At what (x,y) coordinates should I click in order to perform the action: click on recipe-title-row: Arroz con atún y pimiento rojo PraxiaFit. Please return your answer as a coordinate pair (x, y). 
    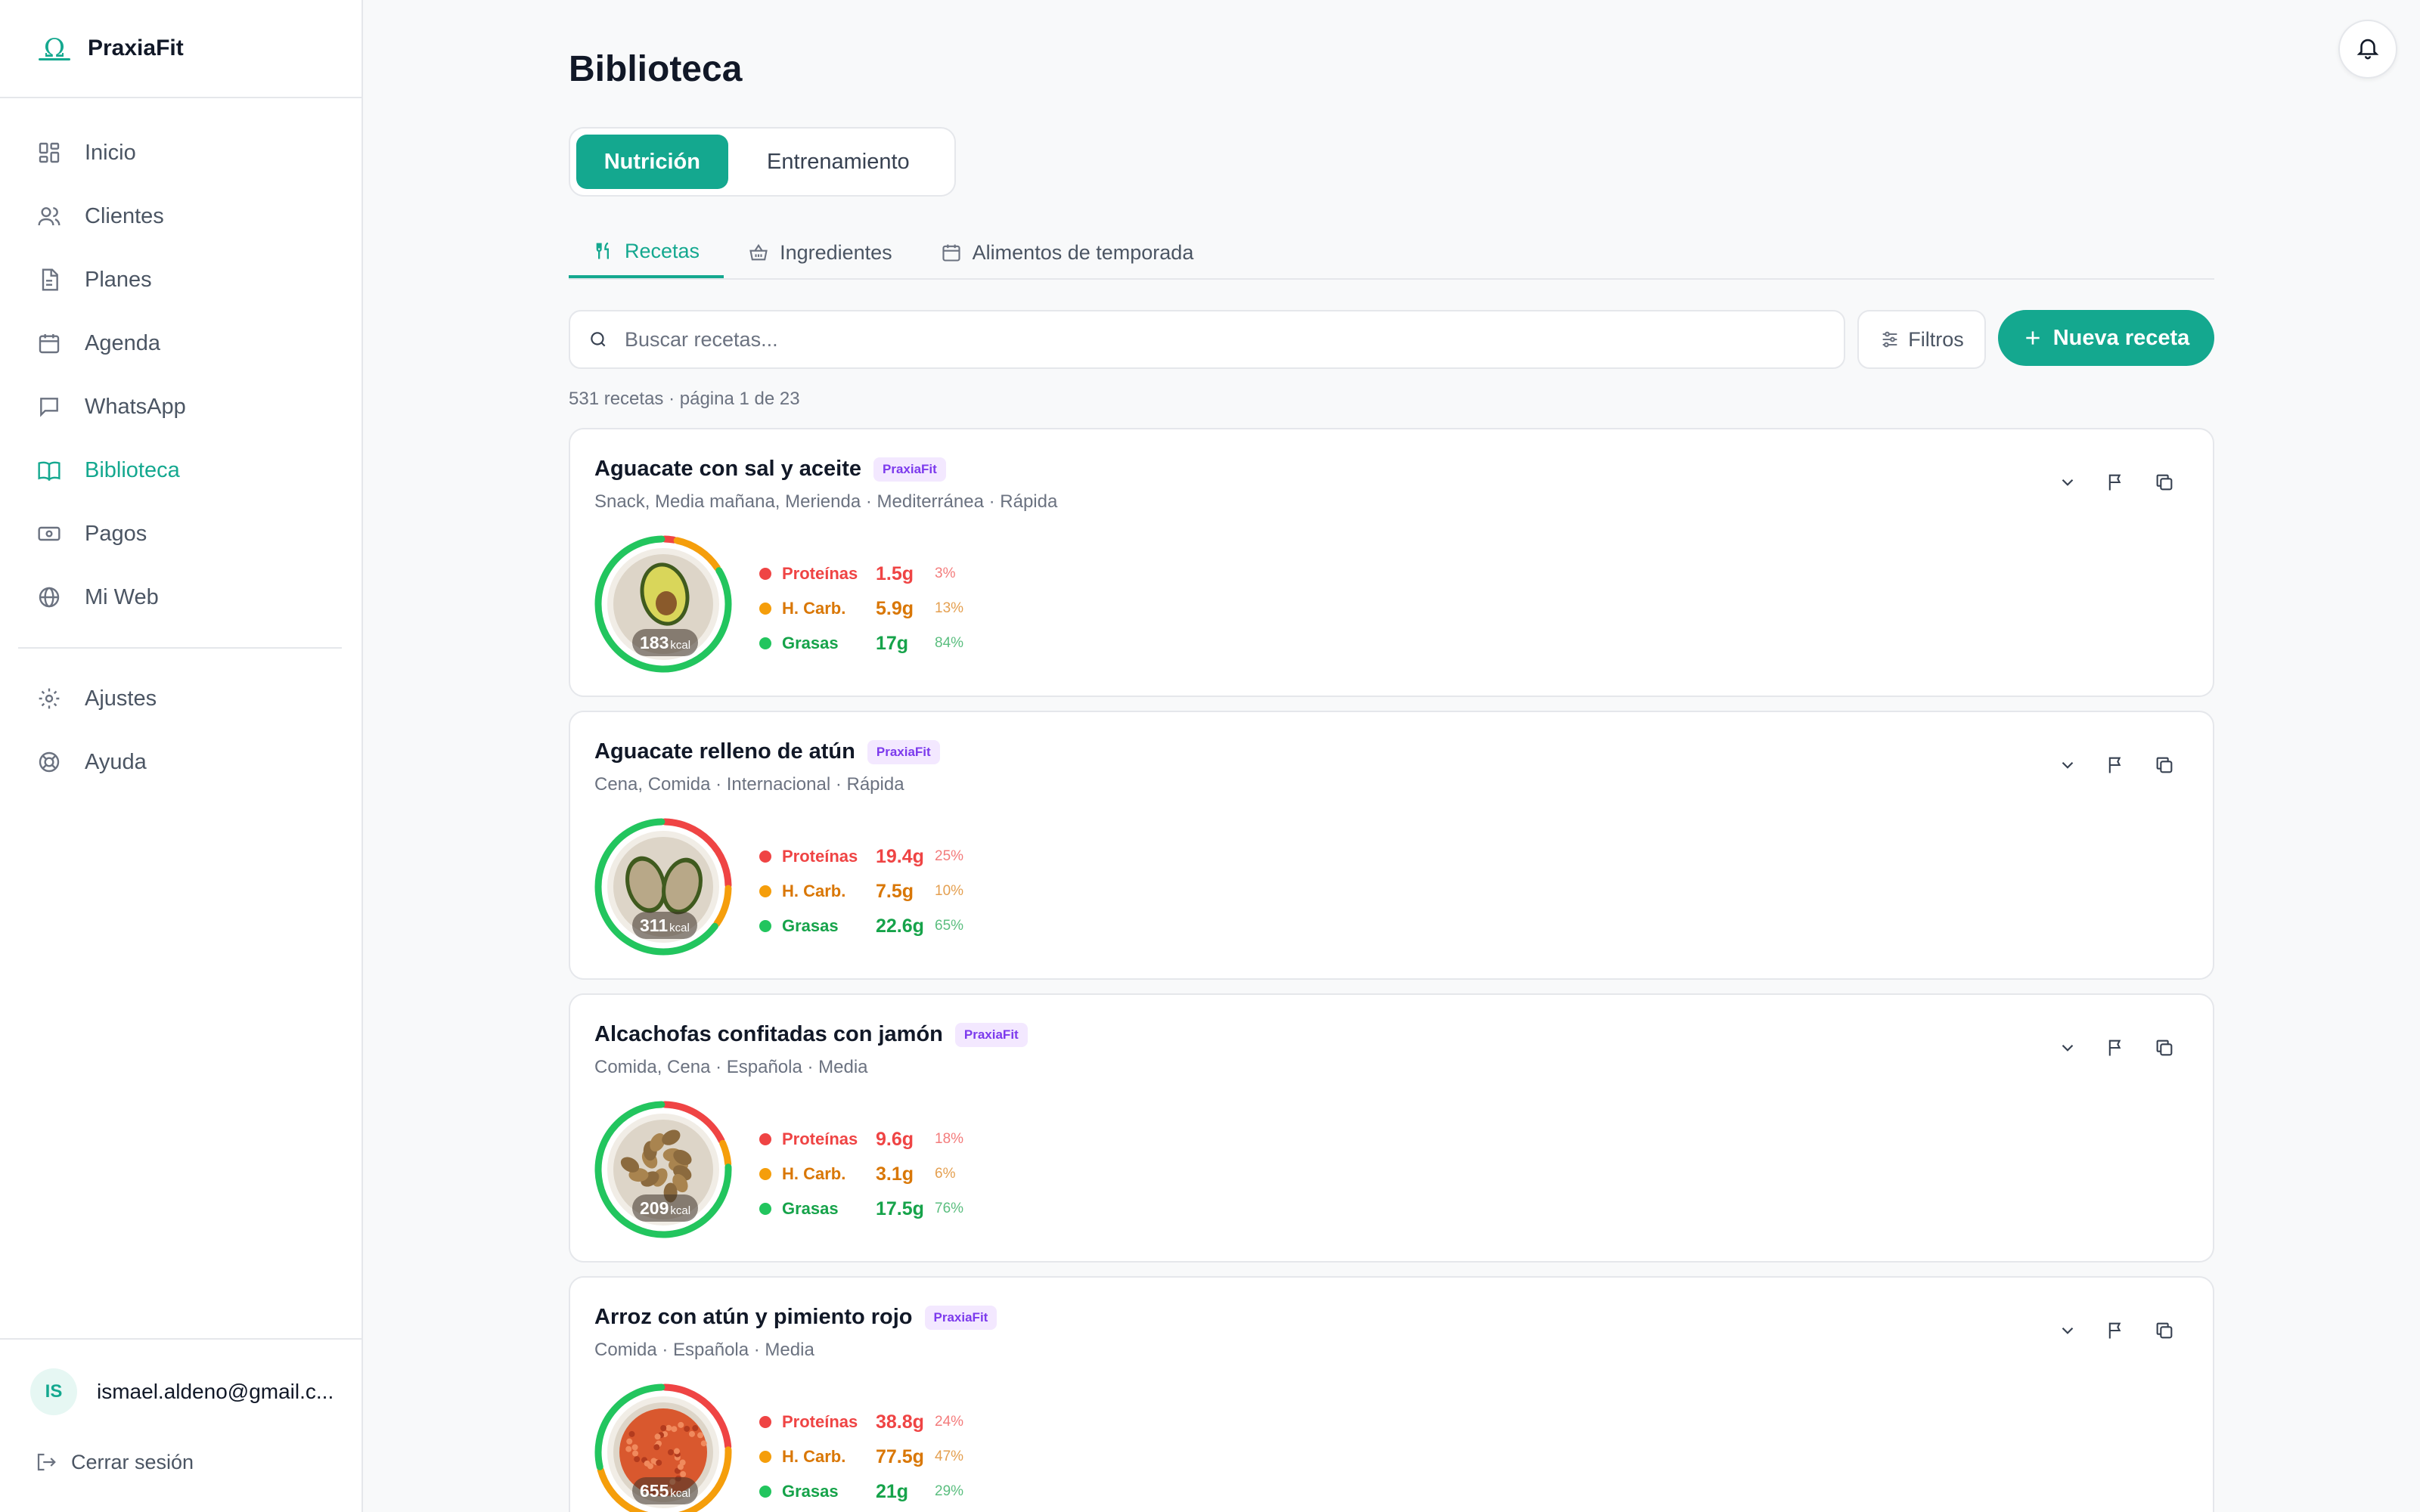
    Looking at the image, I should click on (795, 1318).